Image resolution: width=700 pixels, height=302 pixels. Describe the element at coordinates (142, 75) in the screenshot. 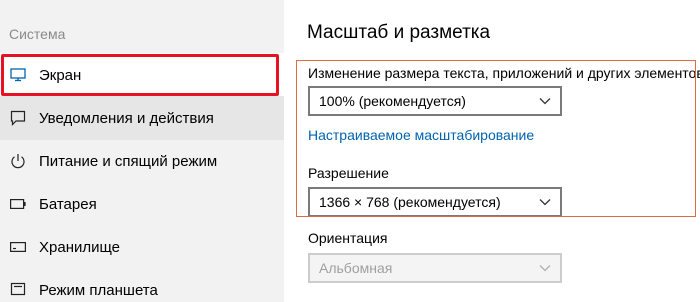

I see `sidebar-item-display: Экран` at that location.